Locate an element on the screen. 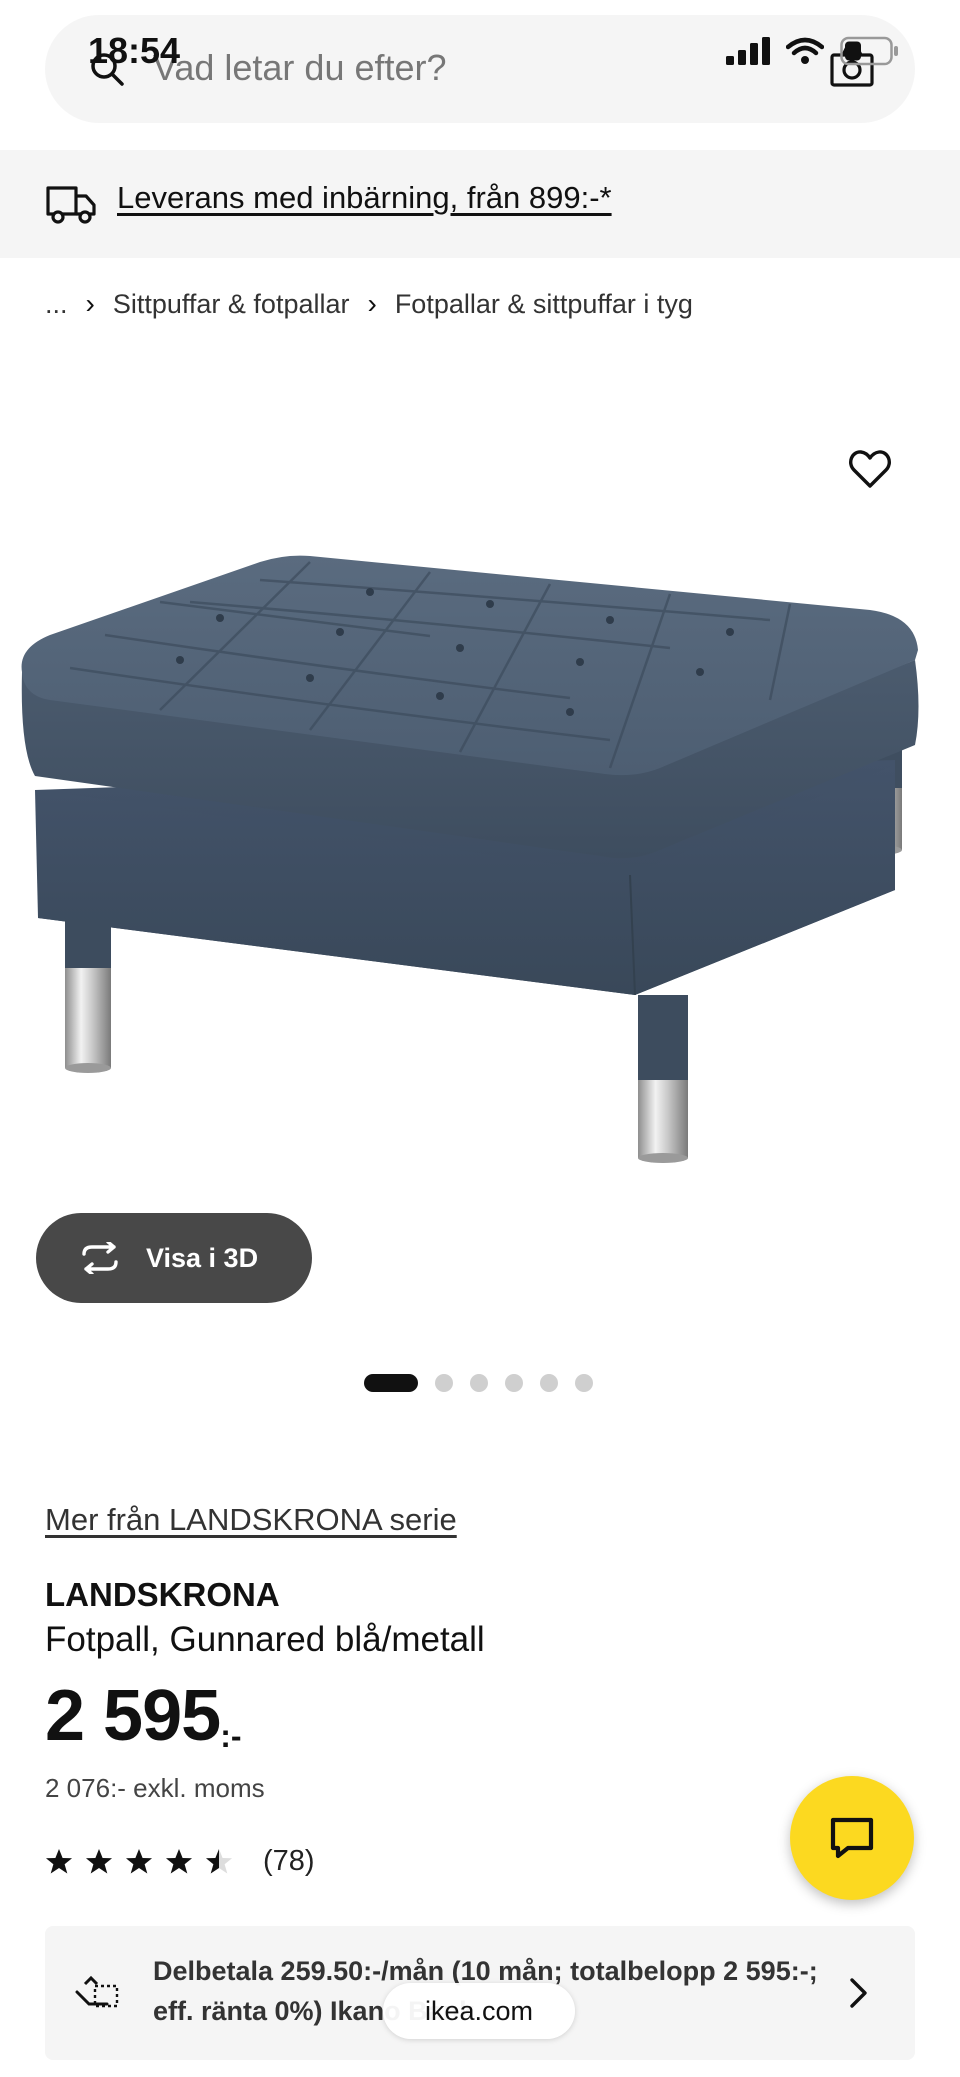 The width and height of the screenshot is (960, 2077). breadcrumb-item: Fotpallar & sittpuffar i tyg is located at coordinates (544, 304).